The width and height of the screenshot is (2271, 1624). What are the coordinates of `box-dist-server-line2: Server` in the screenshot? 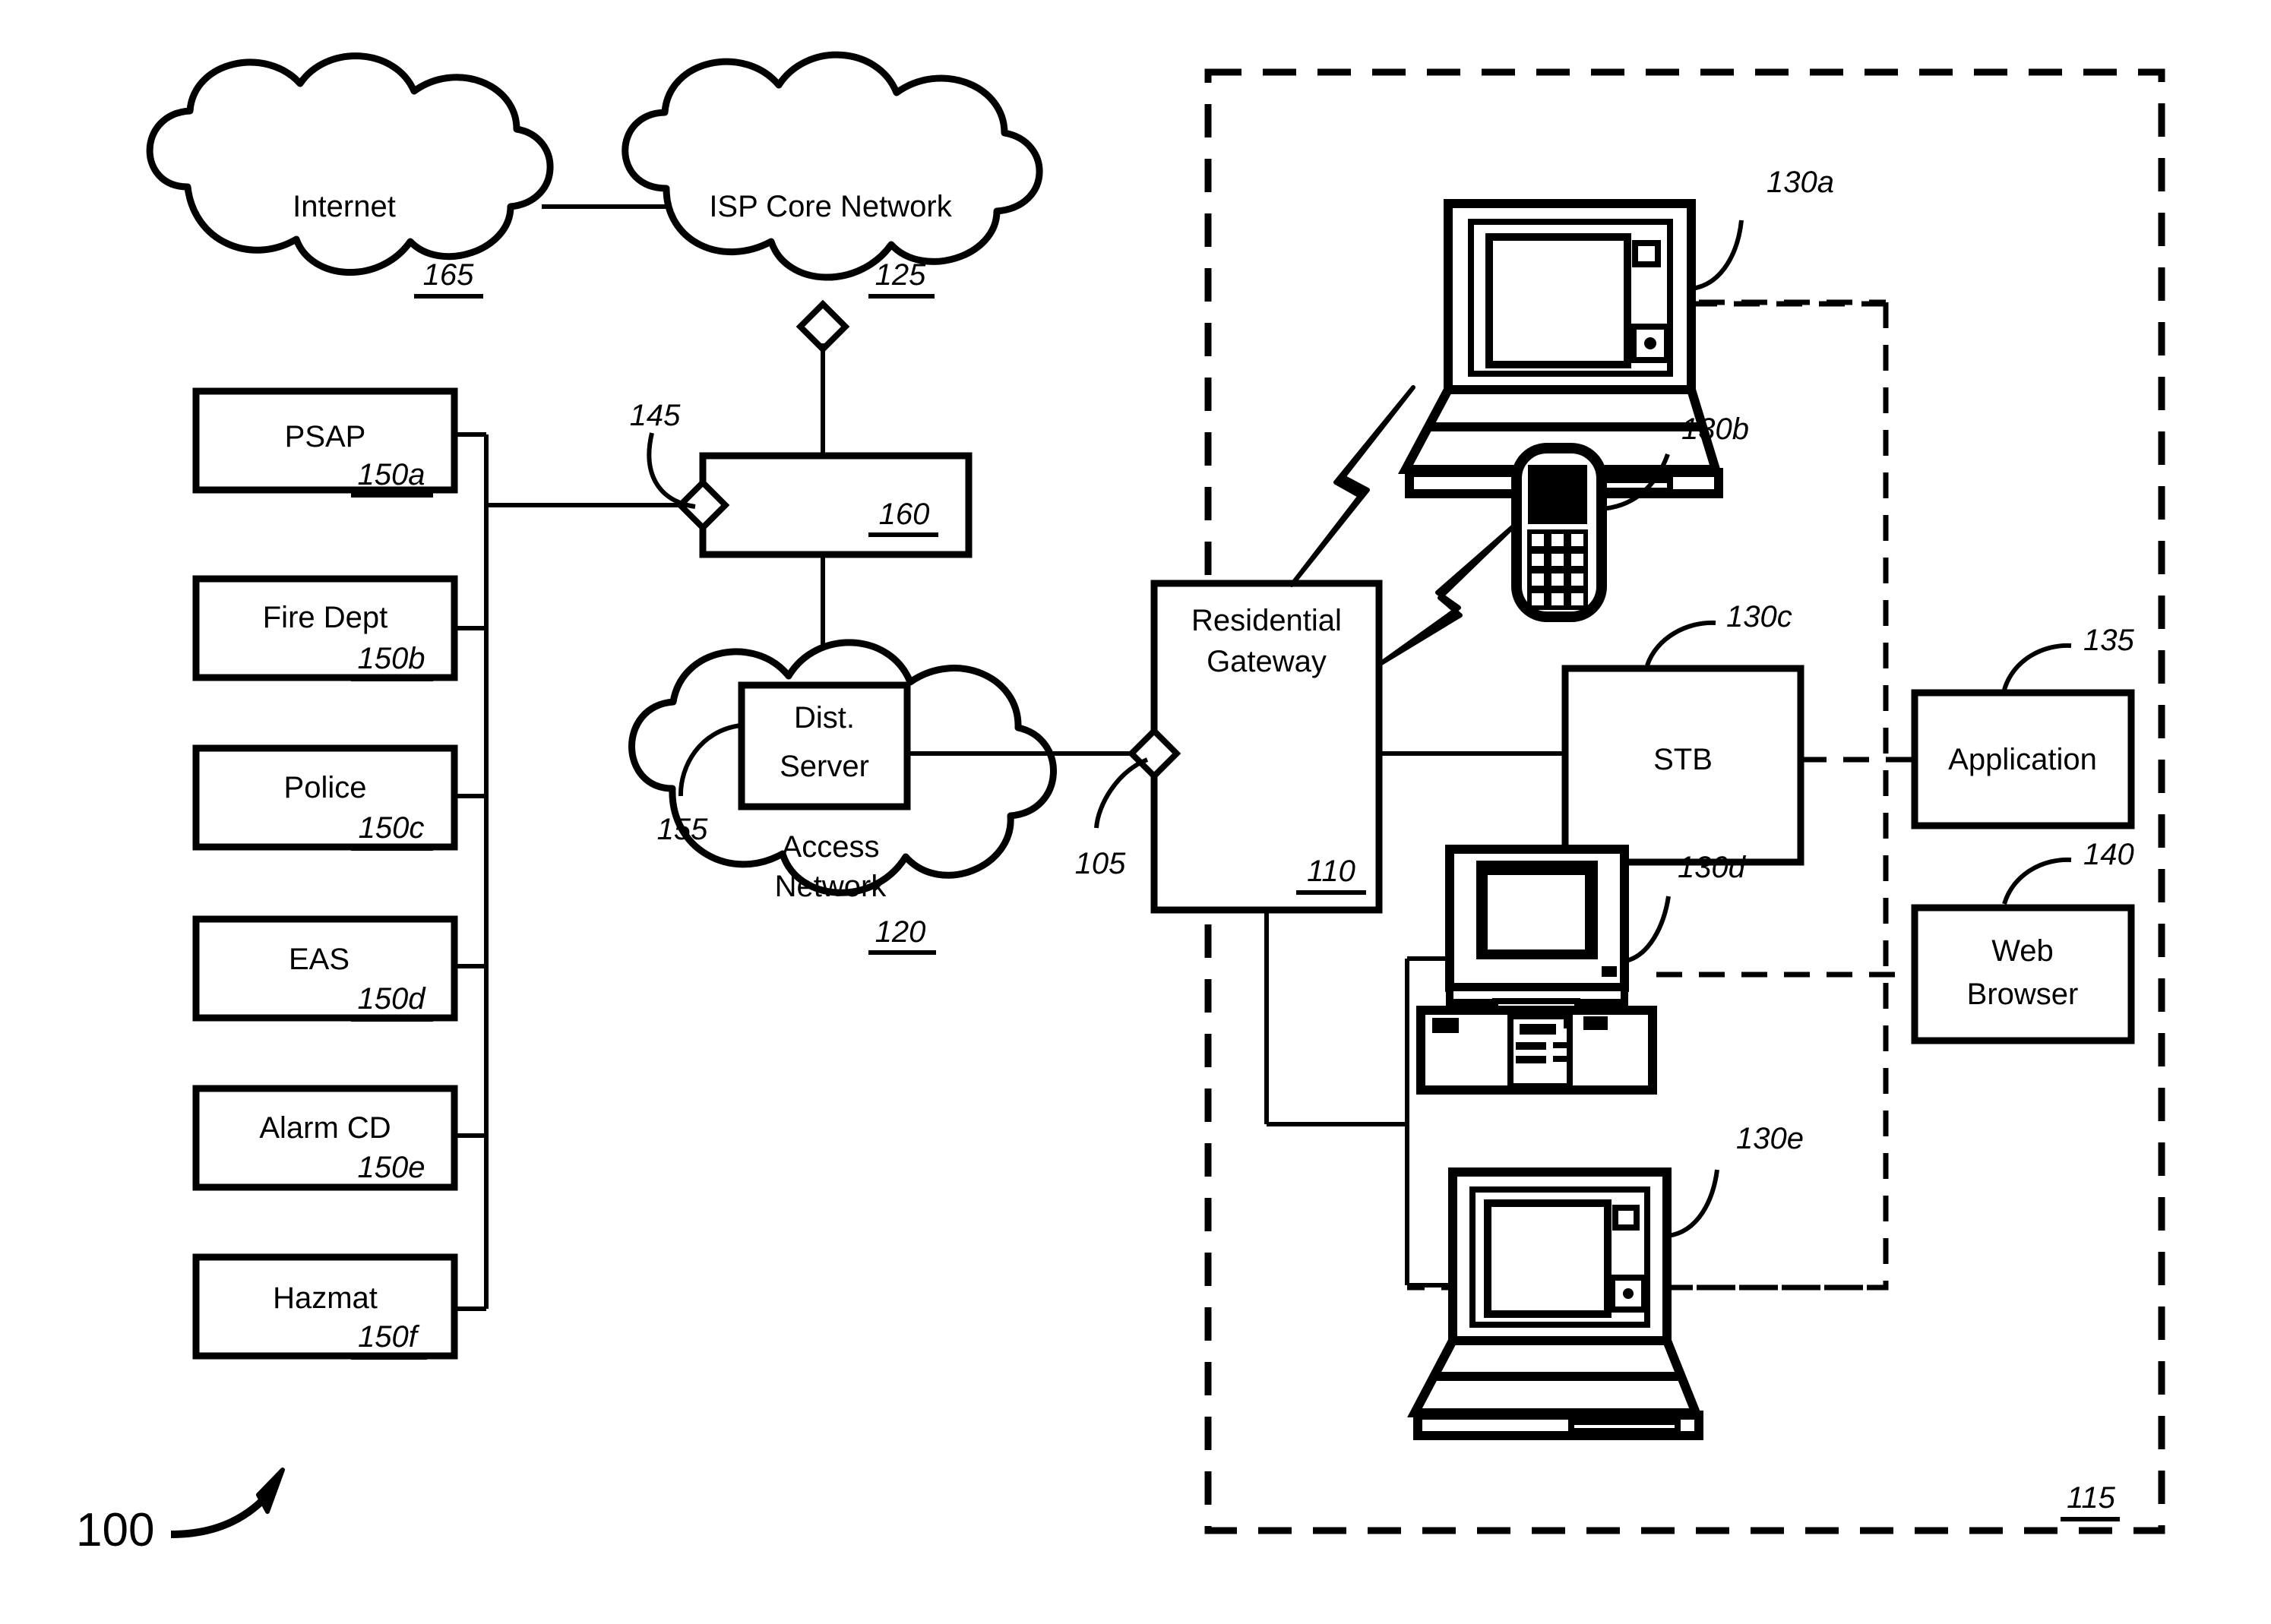 It's located at (824, 767).